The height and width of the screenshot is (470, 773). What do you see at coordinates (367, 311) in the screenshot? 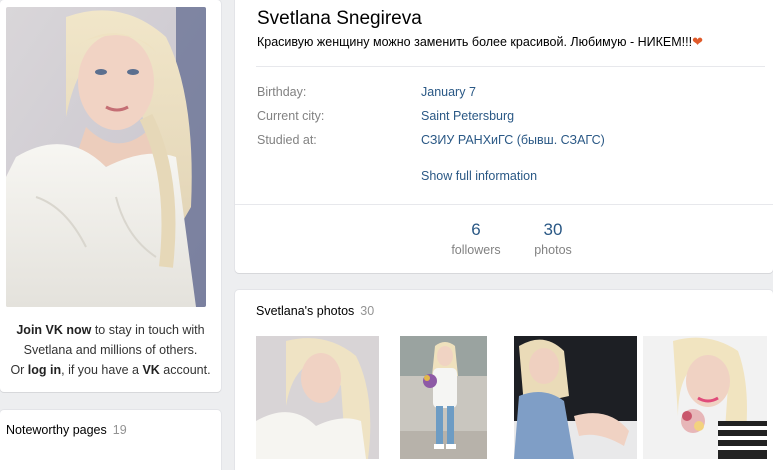
I see `photos-count: 30` at bounding box center [367, 311].